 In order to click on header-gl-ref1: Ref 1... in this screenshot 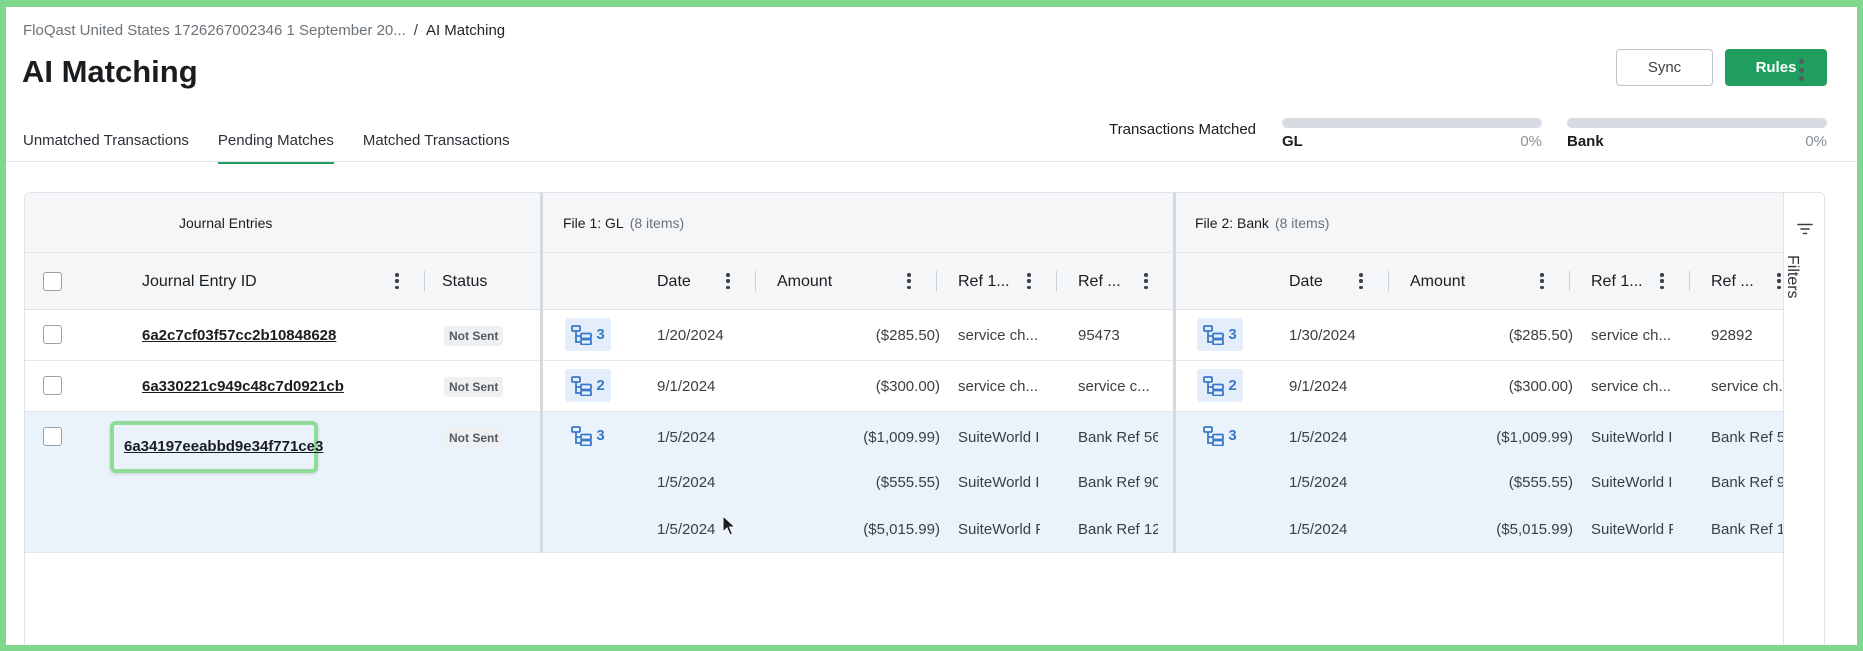, I will do `click(984, 281)`.